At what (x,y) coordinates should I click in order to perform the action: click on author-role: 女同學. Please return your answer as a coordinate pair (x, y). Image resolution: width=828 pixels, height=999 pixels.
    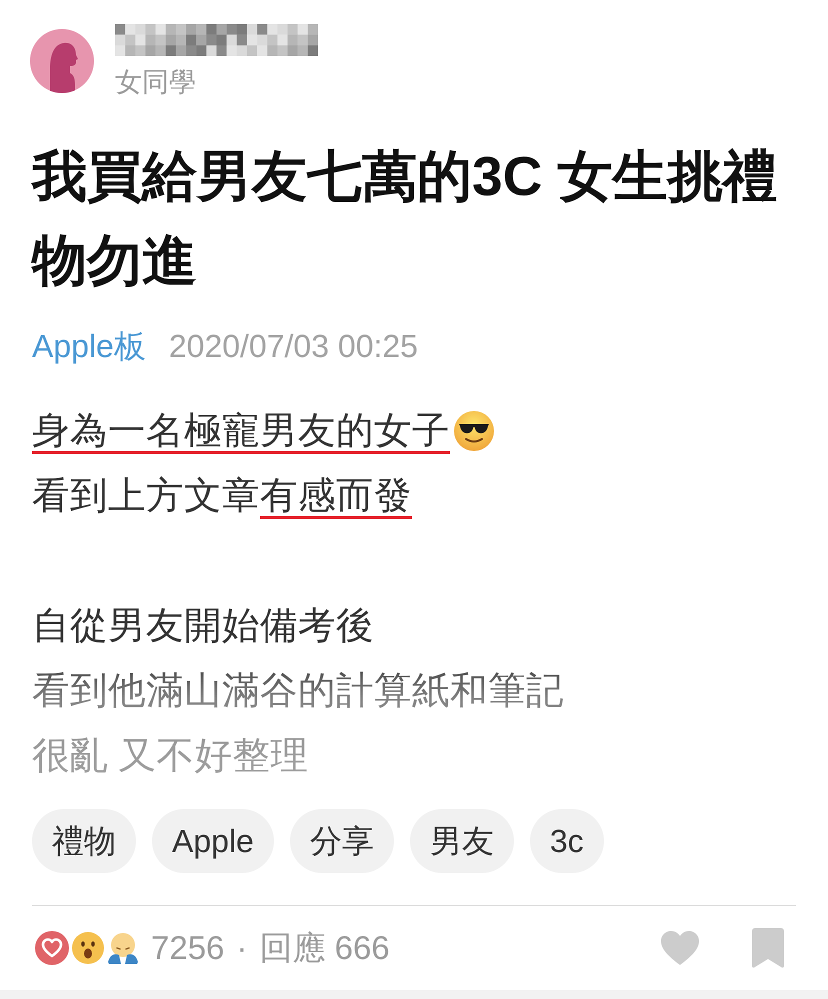
    Looking at the image, I should click on (155, 82).